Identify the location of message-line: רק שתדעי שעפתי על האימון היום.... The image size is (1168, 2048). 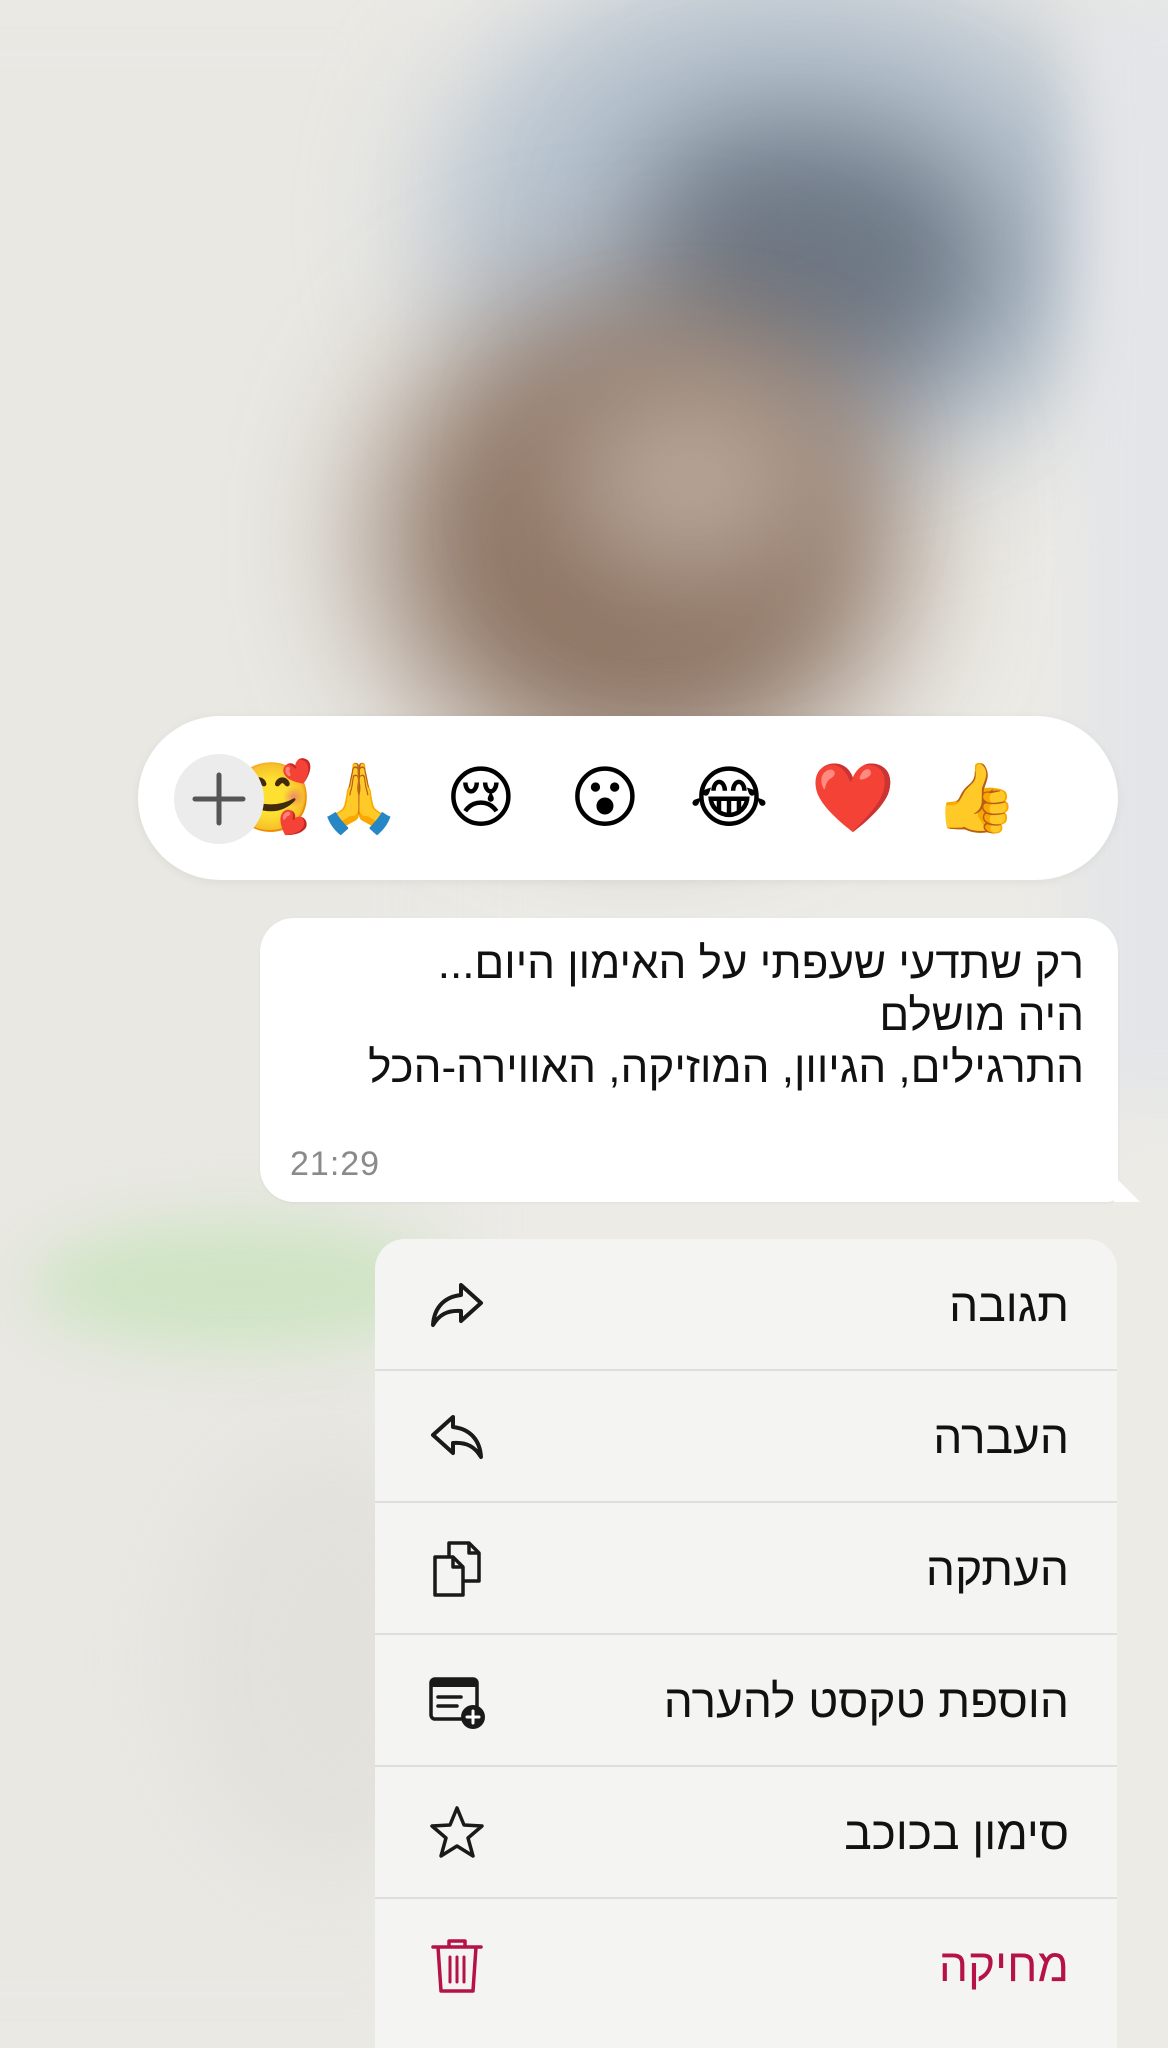
(760, 963).